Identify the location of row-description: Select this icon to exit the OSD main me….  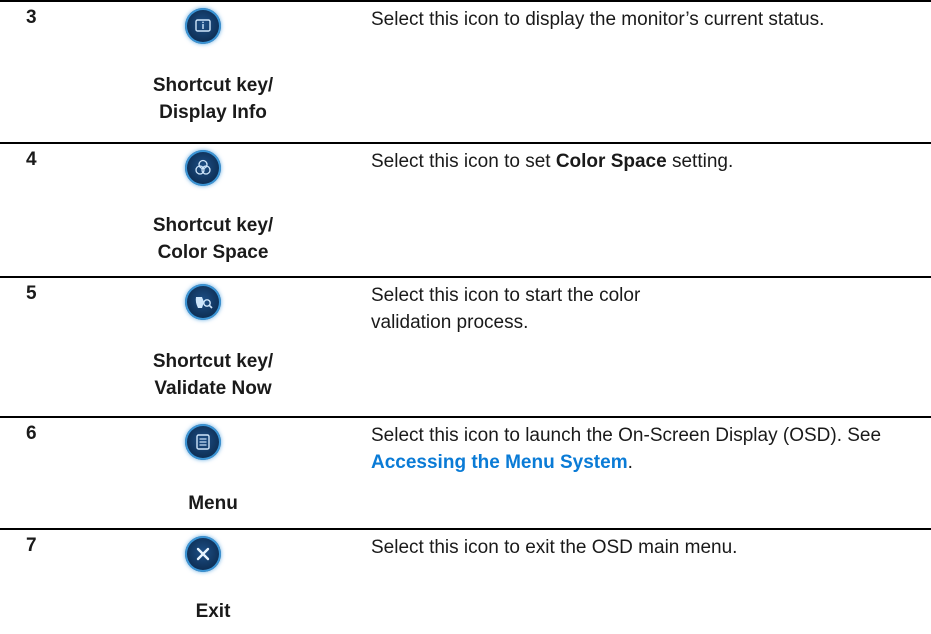
(554, 547).